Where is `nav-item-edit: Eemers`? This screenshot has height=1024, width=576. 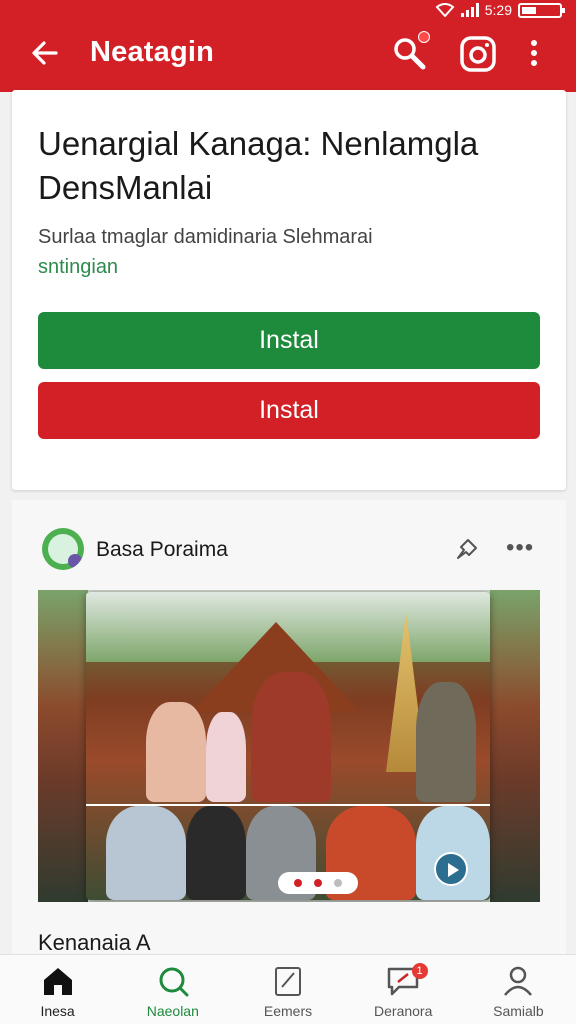
nav-item-edit: Eemers is located at coordinates (287, 989).